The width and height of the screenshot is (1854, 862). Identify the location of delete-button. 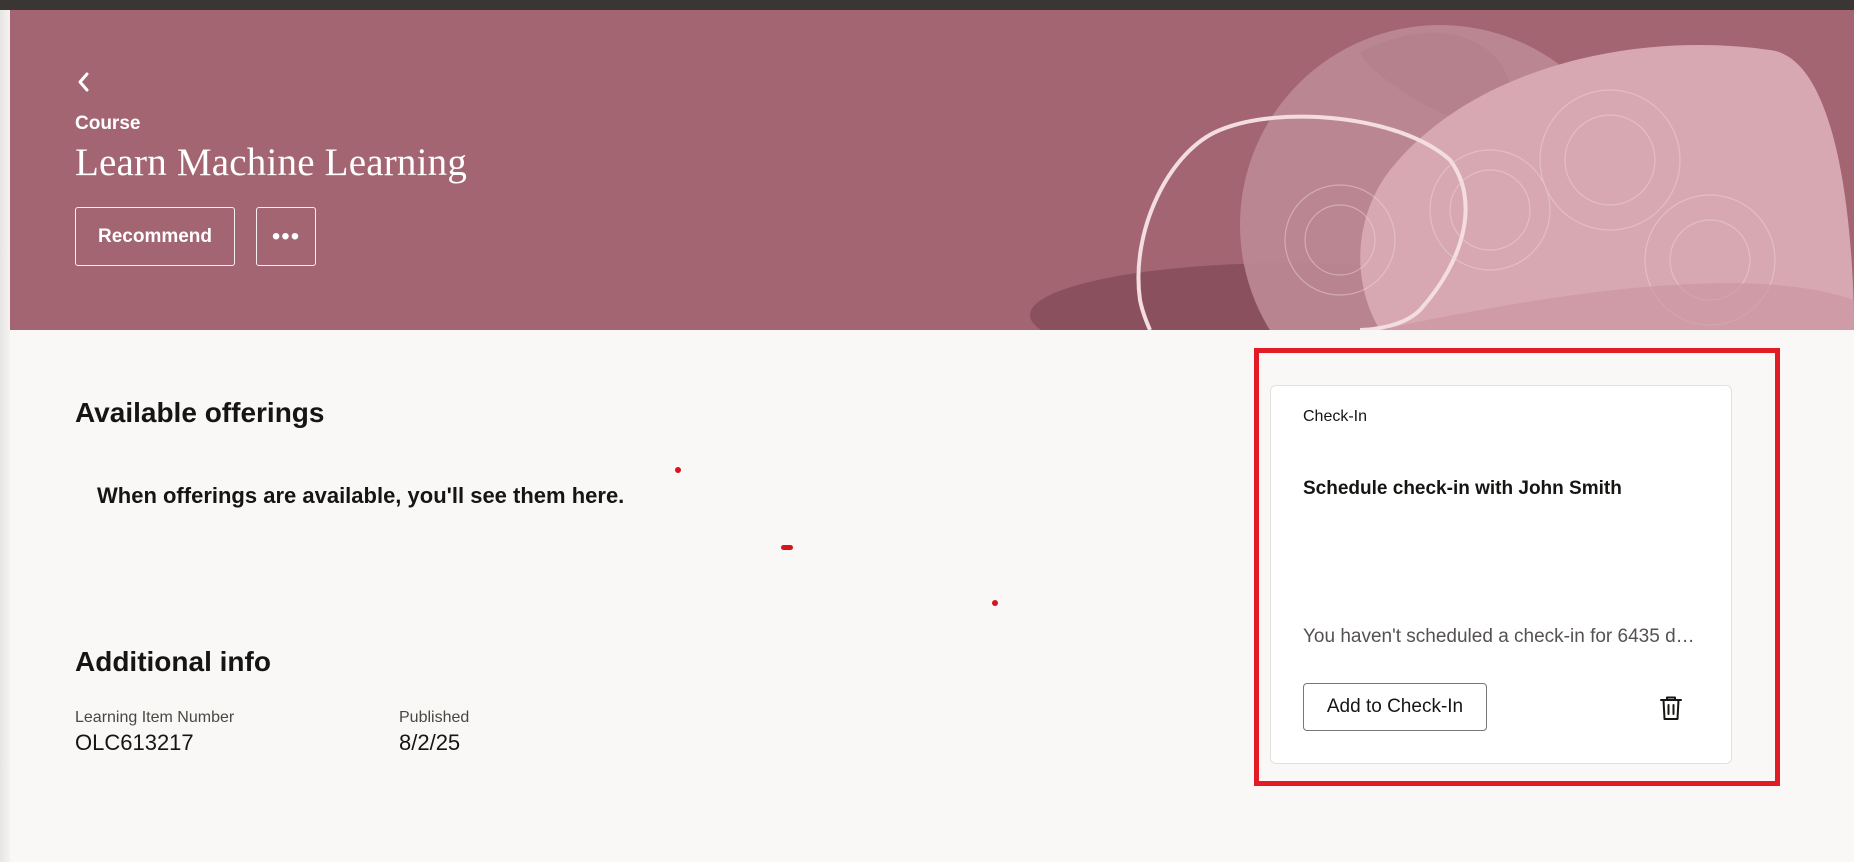
(1671, 708).